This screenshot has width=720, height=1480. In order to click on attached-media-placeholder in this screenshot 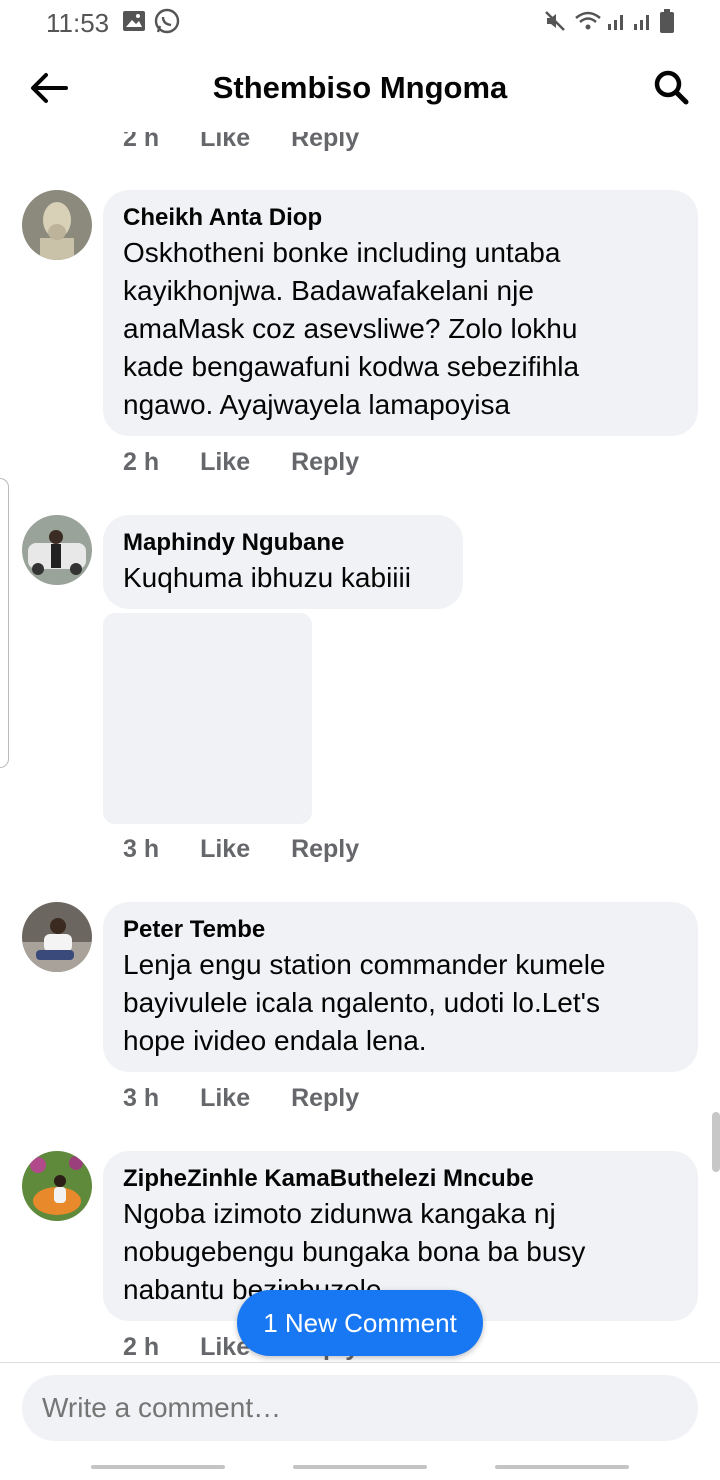, I will do `click(207, 718)`.